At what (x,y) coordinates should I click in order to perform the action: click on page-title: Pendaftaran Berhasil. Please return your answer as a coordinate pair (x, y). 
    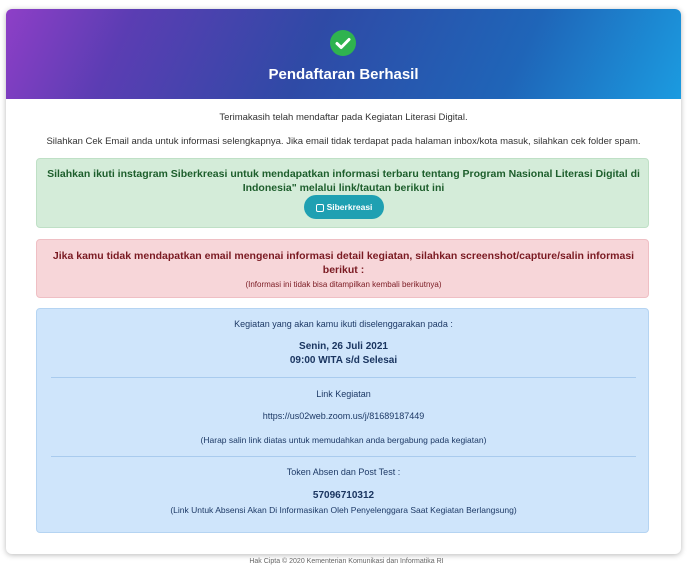
    Looking at the image, I should click on (343, 74).